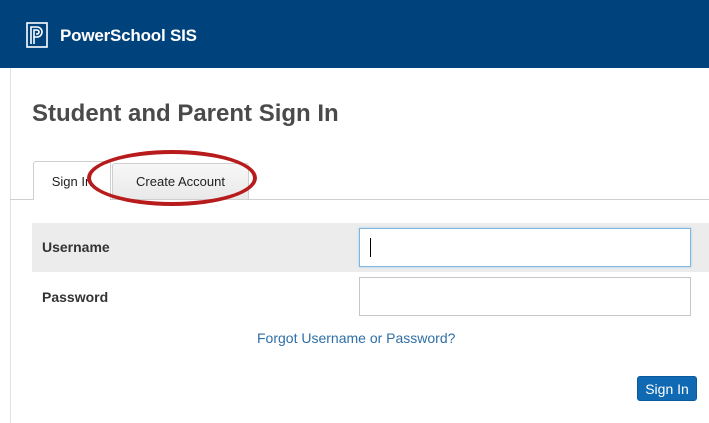  I want to click on powerschool-logo-icon, so click(37, 35).